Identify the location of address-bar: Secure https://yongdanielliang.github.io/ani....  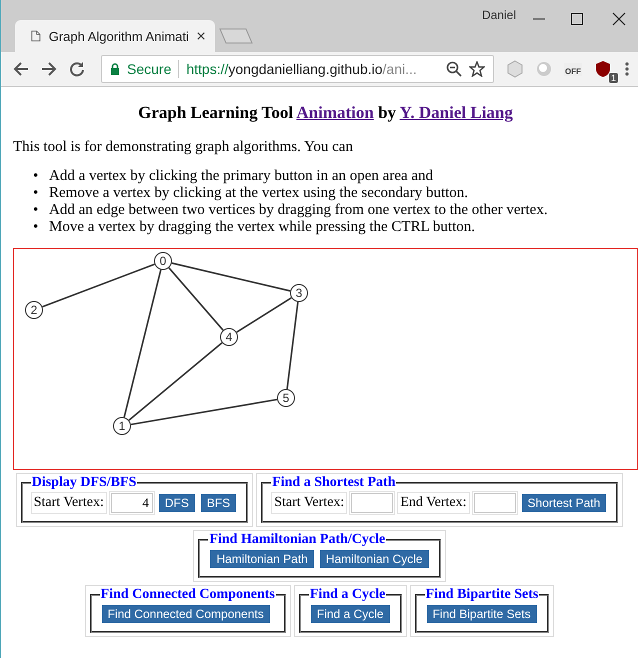
(297, 69).